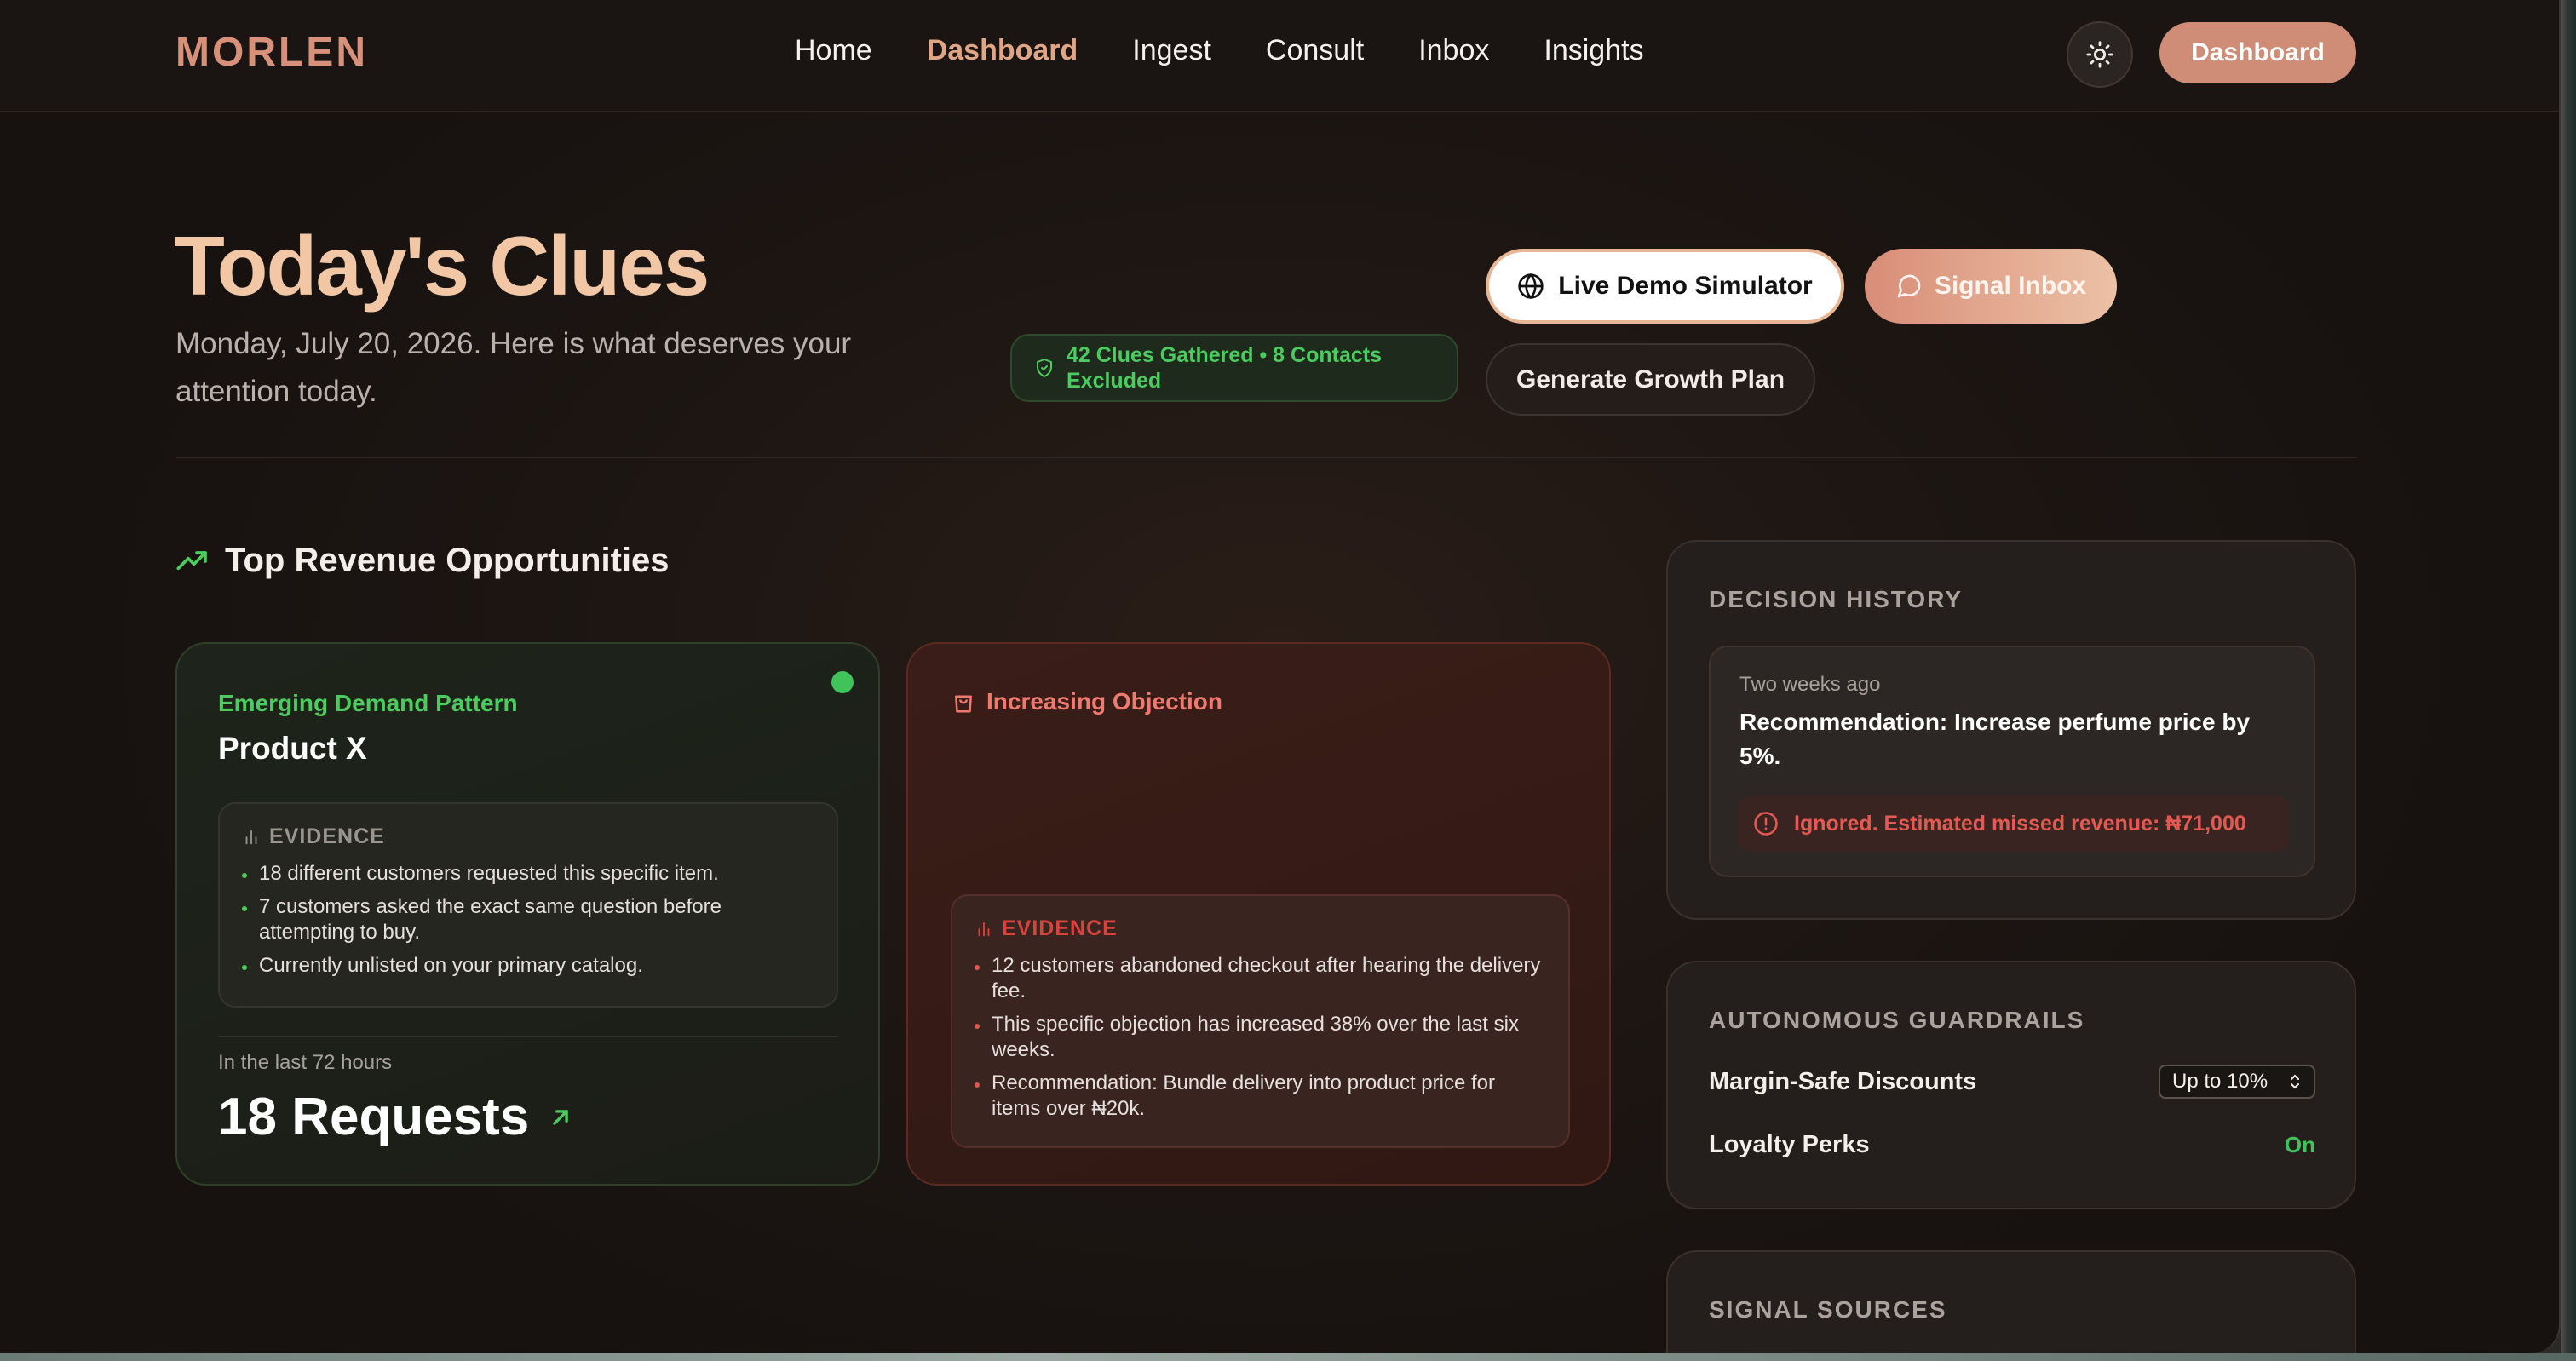 The image size is (2576, 1361). I want to click on nav-link-ingest: Ingest, so click(1172, 50).